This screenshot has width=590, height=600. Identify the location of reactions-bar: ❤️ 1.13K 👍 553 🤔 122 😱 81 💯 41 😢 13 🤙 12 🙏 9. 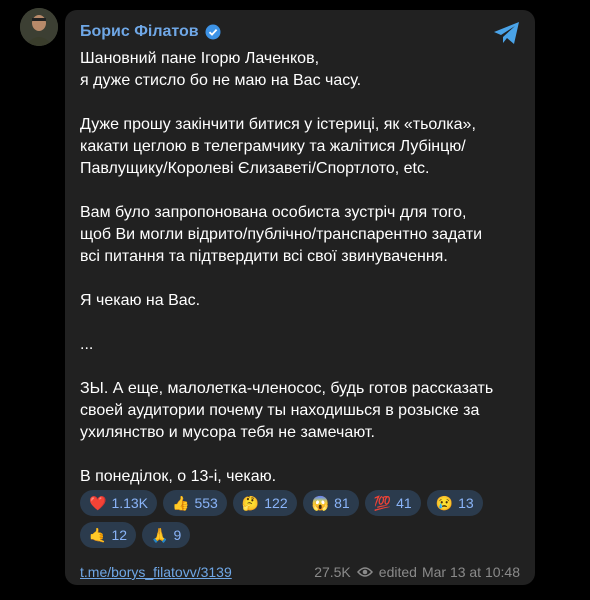
(305, 522).